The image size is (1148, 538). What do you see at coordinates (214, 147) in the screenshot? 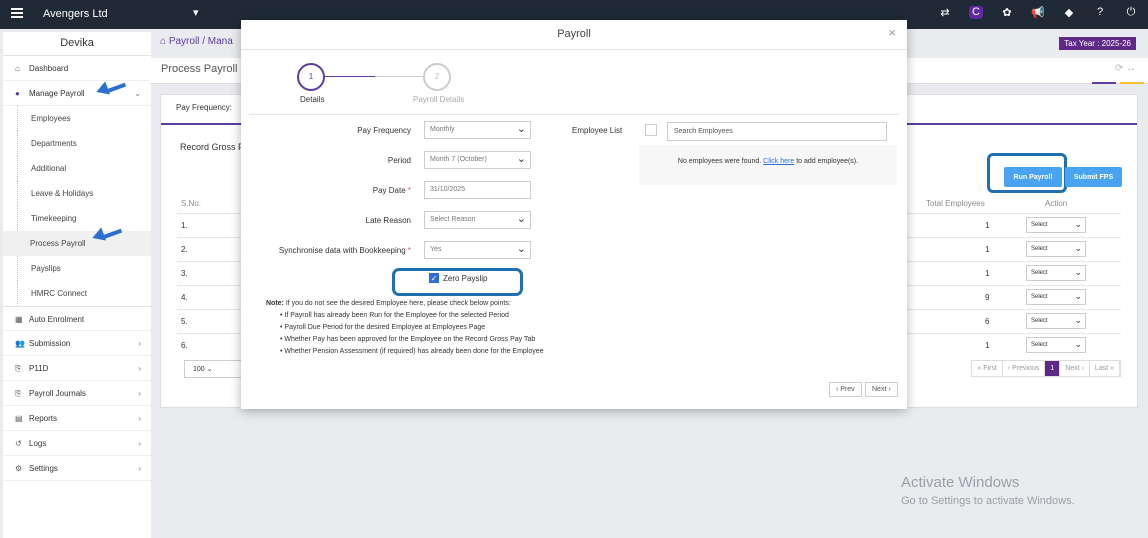
I see `record-gross-pay-tab: Record Gross Pa` at bounding box center [214, 147].